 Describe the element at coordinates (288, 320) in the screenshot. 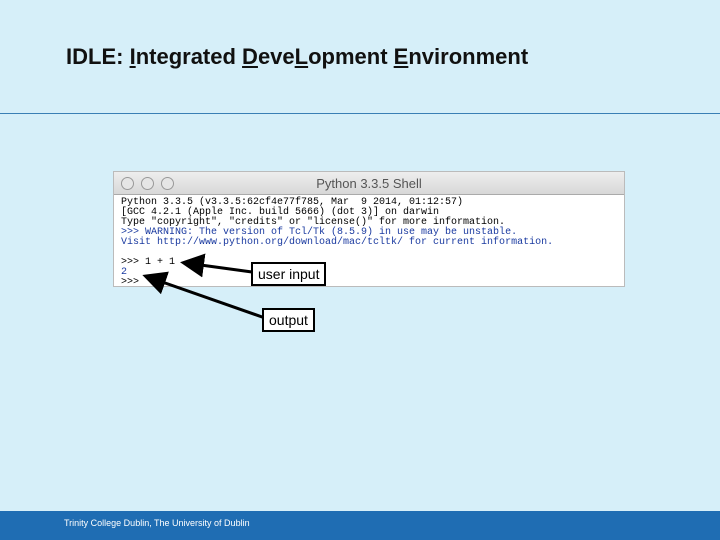

I see `output-label: output` at that location.